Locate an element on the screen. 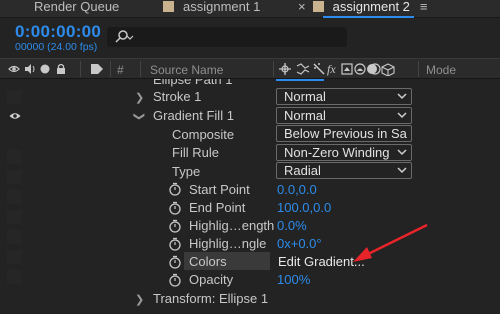  highlight-angle-value: 0x+0.0° is located at coordinates (299, 243).